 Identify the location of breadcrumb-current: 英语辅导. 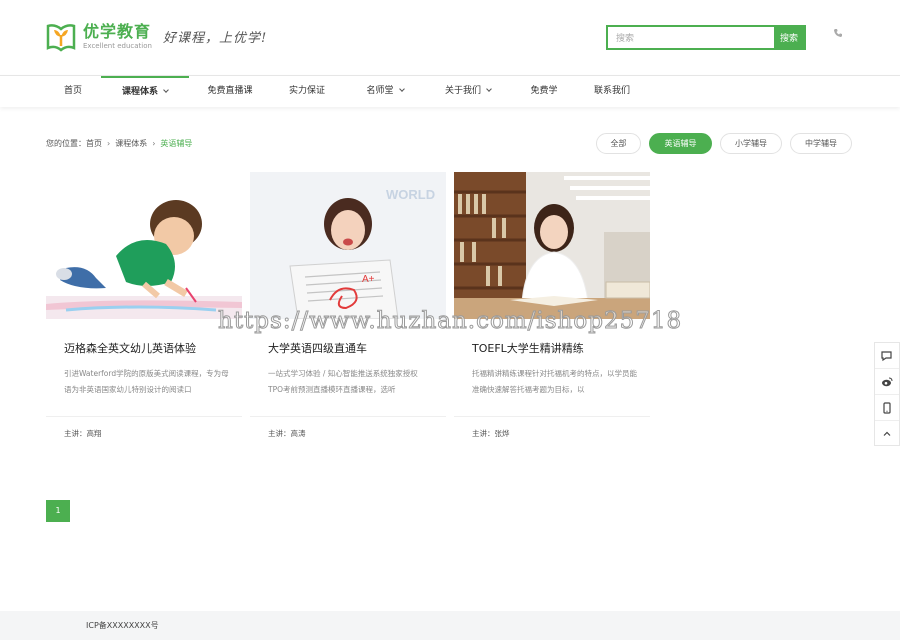
(176, 143).